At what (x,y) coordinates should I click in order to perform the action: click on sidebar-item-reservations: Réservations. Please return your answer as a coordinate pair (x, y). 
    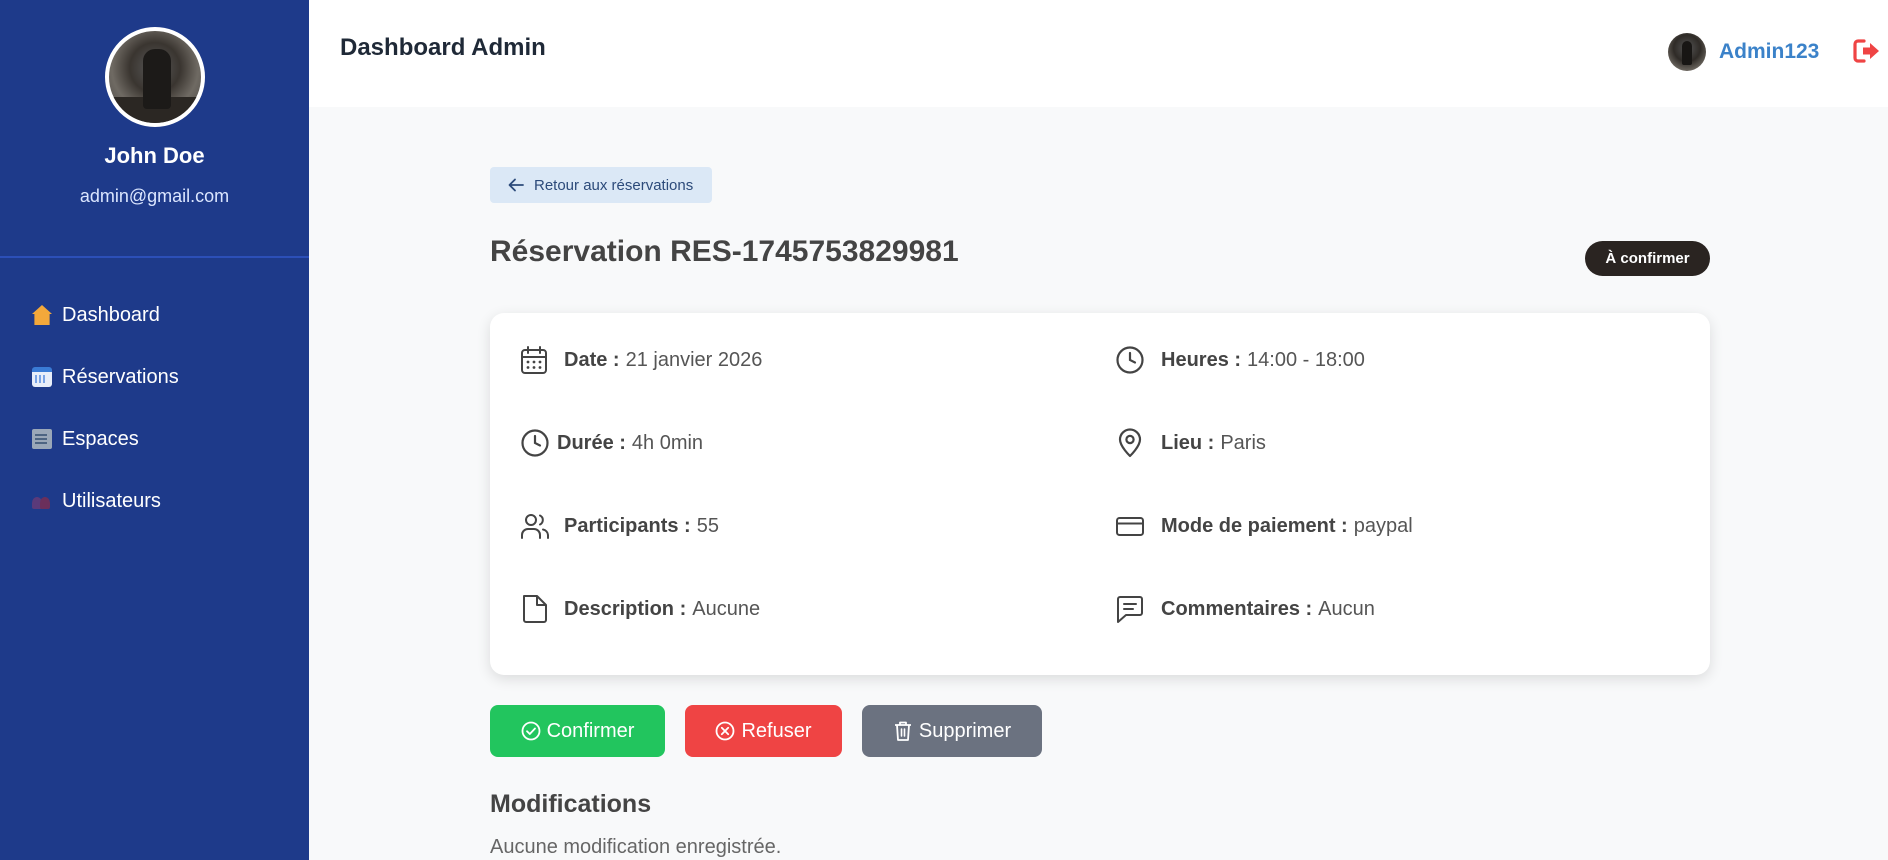
    Looking at the image, I should click on (154, 377).